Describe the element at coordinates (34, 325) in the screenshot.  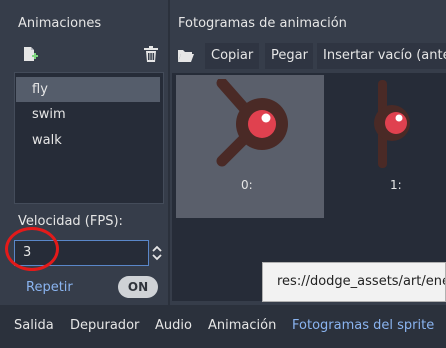
I see `tab-output: Salida` at that location.